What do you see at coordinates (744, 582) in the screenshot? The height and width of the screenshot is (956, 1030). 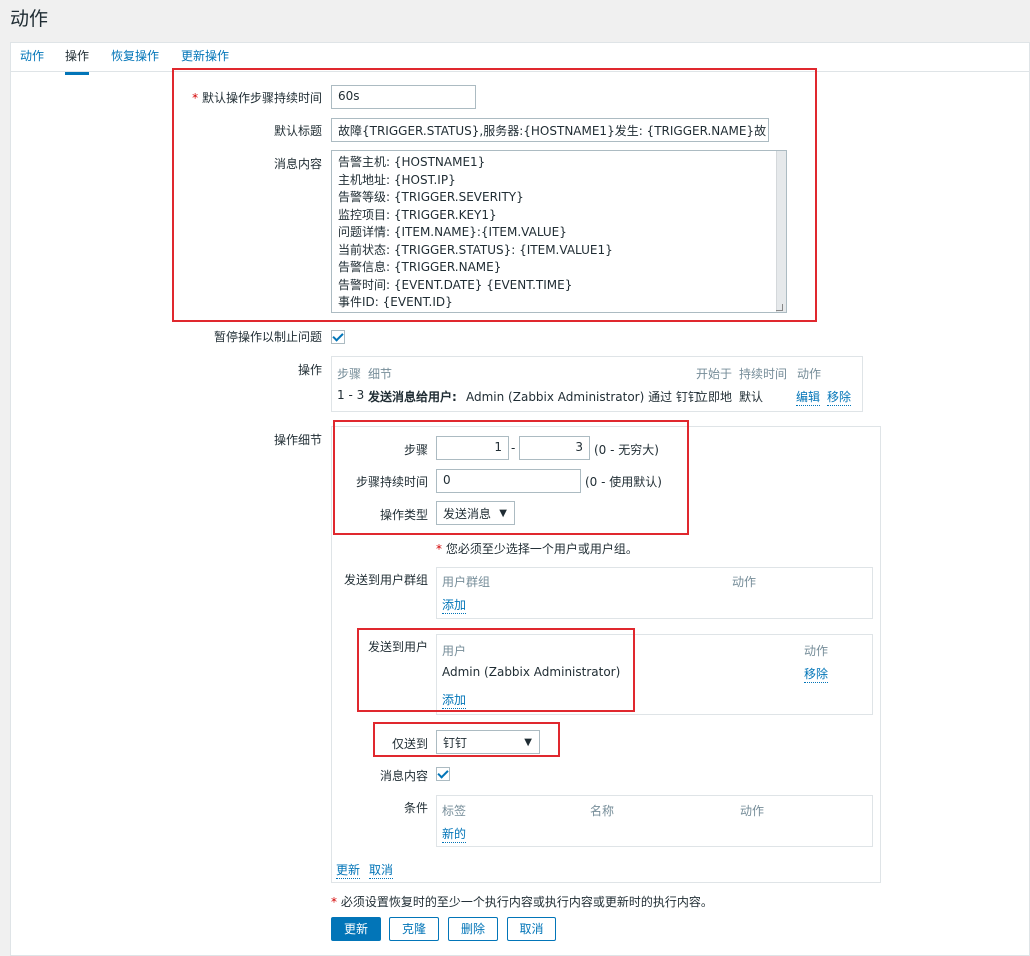 I see `groups-header-action: 动作` at bounding box center [744, 582].